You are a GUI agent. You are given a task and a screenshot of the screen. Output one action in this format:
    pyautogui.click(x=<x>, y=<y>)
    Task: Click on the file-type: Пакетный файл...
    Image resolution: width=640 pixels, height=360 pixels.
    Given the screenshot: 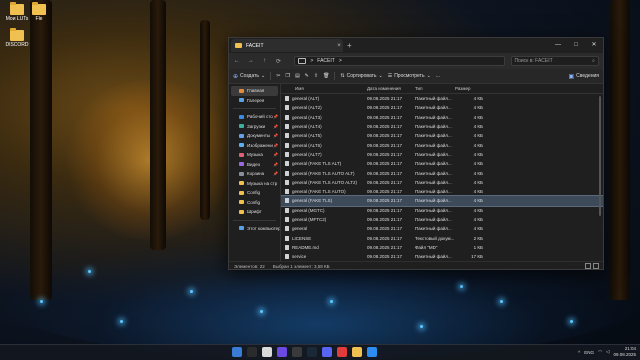 What is the action you would take?
    pyautogui.click(x=433, y=154)
    